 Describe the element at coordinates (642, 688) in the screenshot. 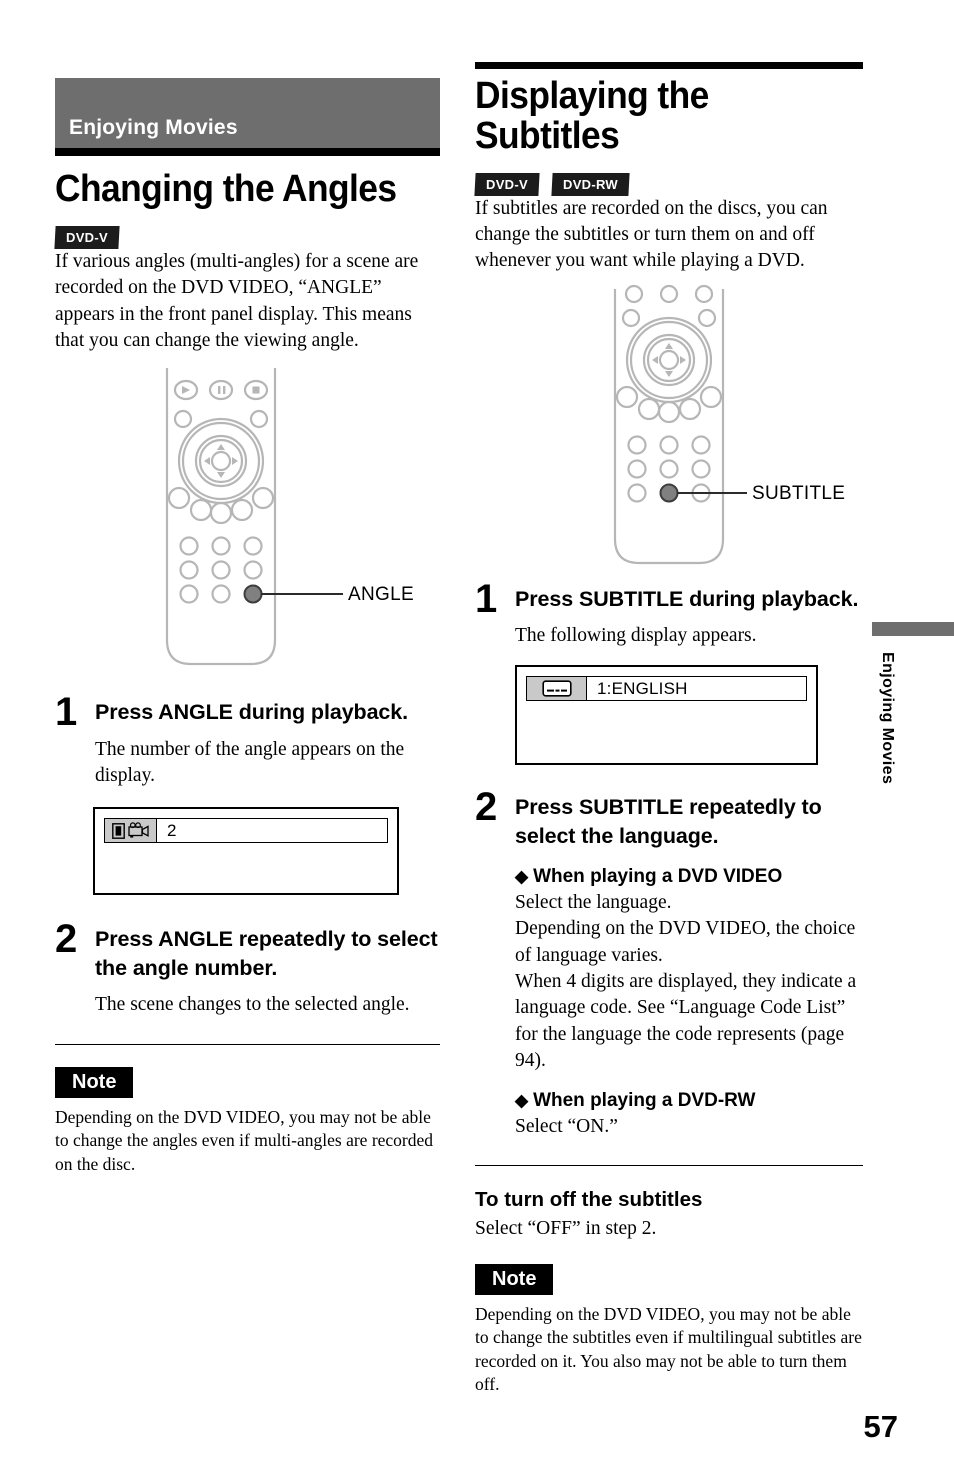

I see `osd-value-subtitle: 1:ENGLISH` at that location.